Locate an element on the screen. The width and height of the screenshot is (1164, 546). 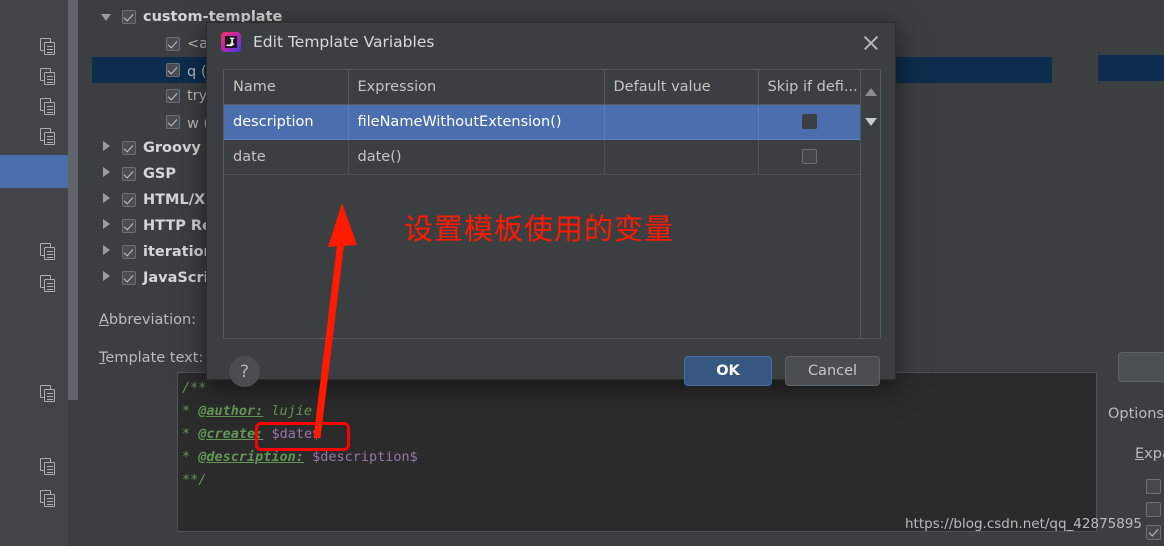
table-row: description fileNameWithoutExtension() is located at coordinates (543, 122).